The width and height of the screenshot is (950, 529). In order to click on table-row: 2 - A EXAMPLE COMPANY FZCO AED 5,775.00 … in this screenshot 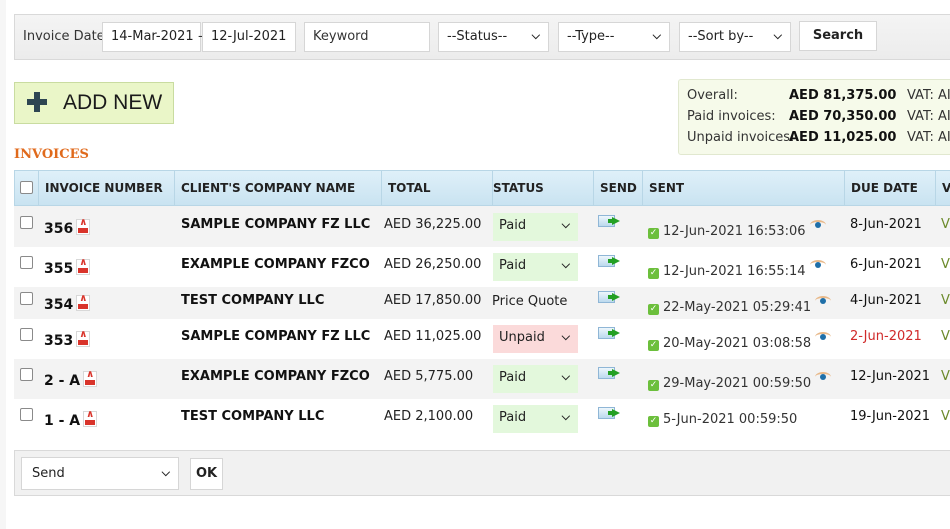, I will do `click(482, 379)`.